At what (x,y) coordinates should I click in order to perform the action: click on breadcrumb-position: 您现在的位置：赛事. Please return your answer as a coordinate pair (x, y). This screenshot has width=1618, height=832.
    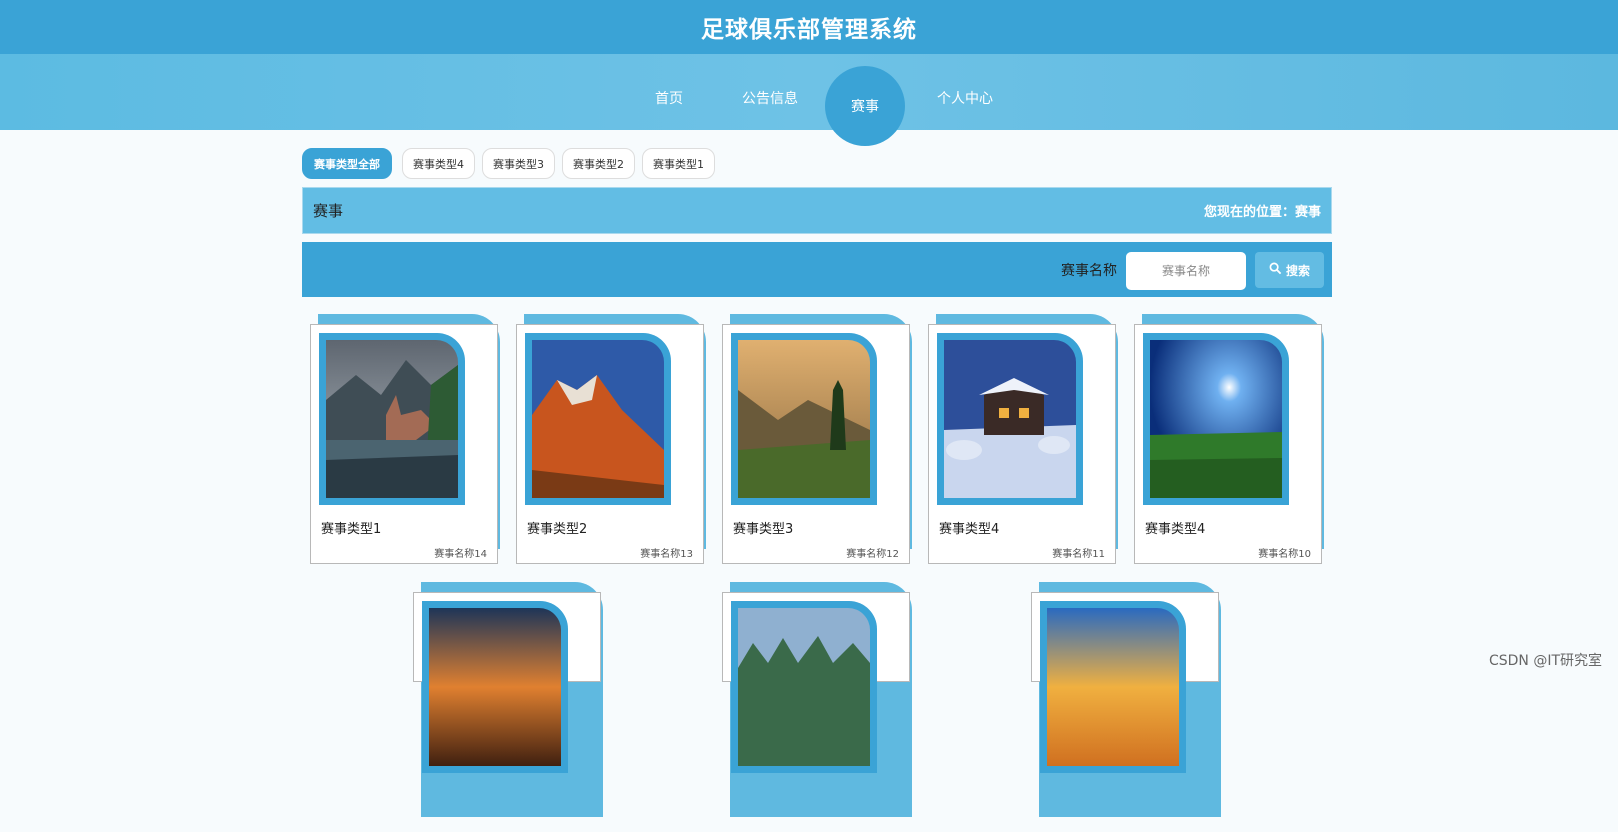
    Looking at the image, I should click on (1262, 210).